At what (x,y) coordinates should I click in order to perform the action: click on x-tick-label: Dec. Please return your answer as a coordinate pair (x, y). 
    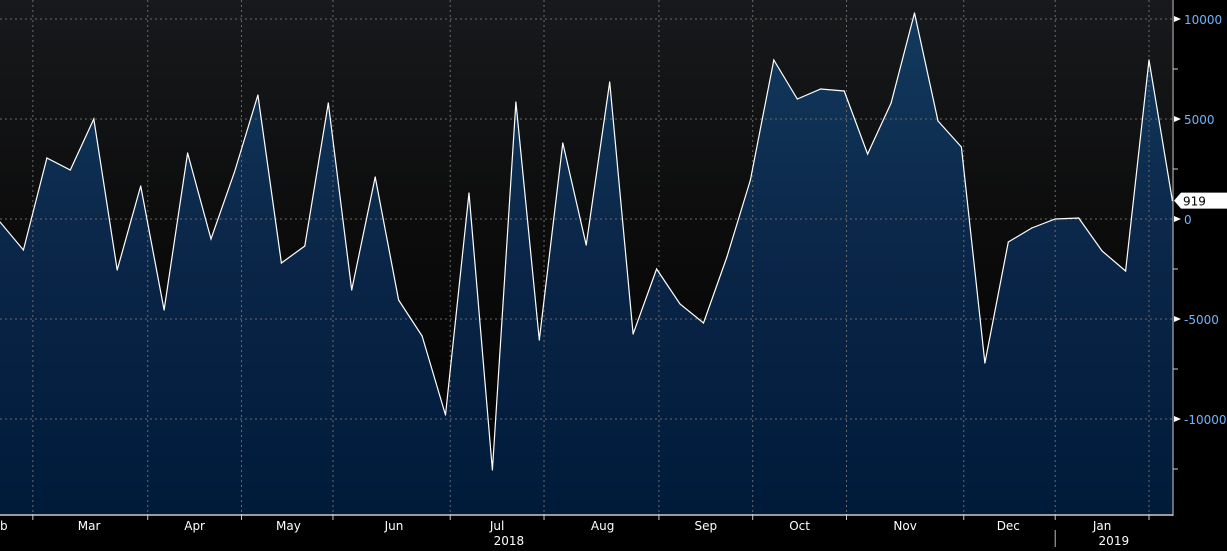
    Looking at the image, I should click on (1008, 526).